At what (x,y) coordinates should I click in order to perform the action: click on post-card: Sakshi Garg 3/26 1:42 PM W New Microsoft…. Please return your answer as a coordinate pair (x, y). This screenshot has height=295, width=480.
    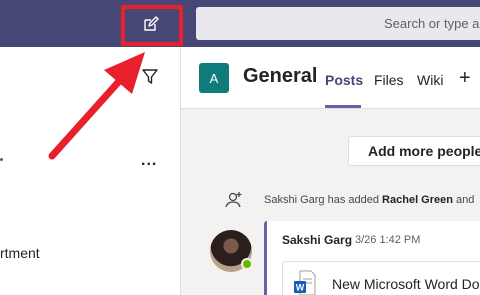
    Looking at the image, I should click on (372, 258).